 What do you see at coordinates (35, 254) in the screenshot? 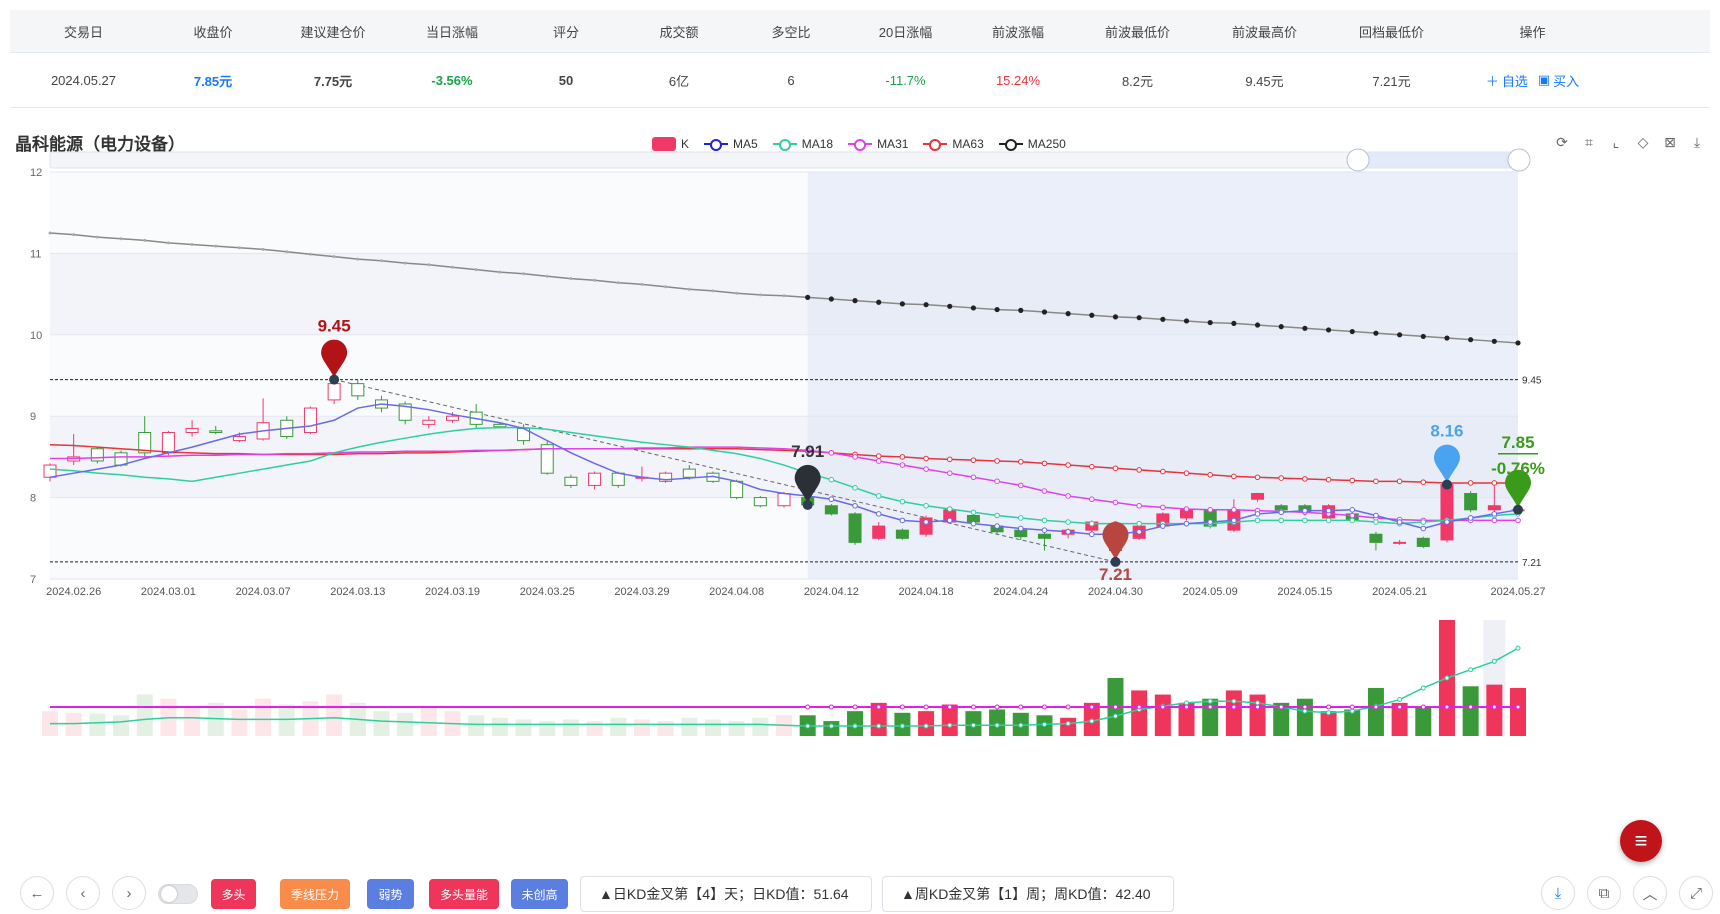
I see `y-tick-label: 11` at bounding box center [35, 254].